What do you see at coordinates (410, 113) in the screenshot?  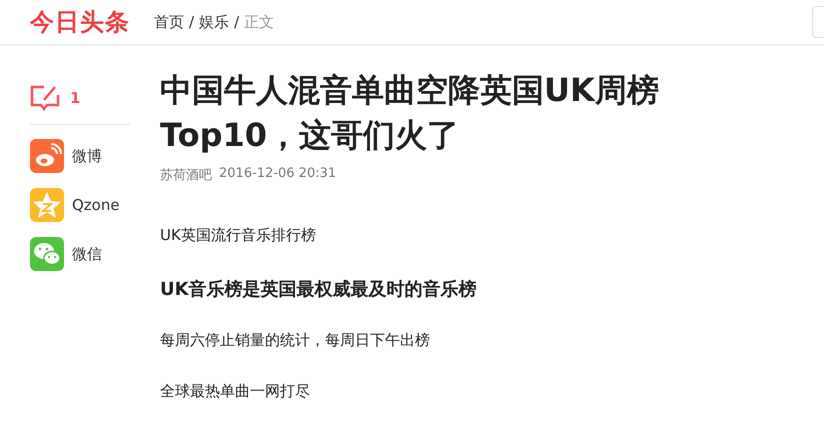 I see `article-title: 中国牛人混音单曲空降英国UK周榜Top10，这哥们火了` at bounding box center [410, 113].